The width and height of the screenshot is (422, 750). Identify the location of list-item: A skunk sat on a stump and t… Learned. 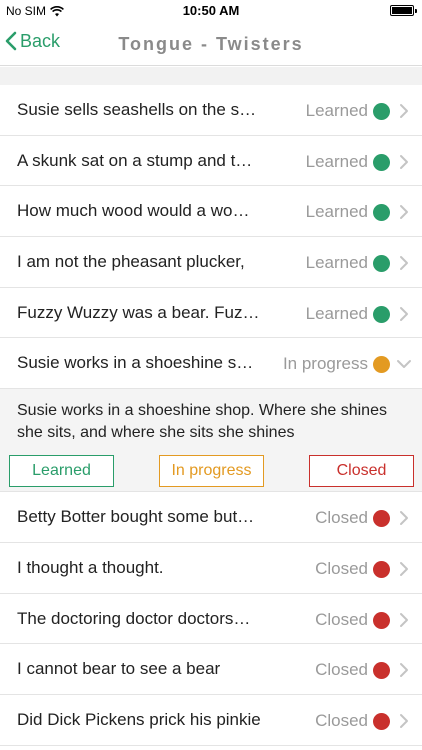
(211, 161).